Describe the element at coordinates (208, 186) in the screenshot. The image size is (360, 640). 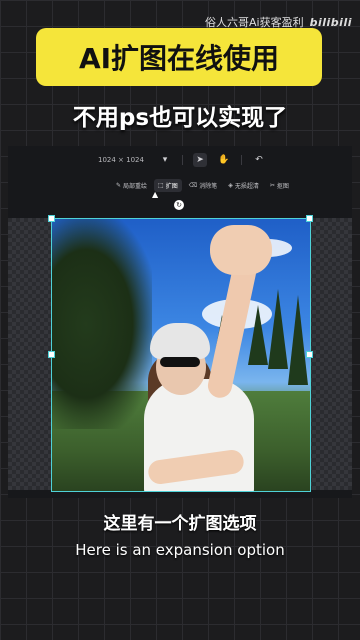
I see `tool-label: 消除笔` at that location.